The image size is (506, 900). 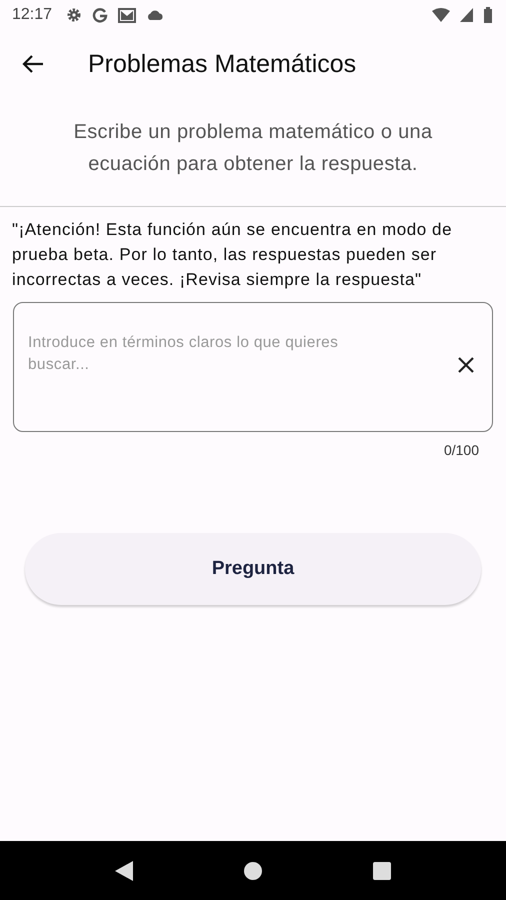 I want to click on settings-icon, so click(x=74, y=15).